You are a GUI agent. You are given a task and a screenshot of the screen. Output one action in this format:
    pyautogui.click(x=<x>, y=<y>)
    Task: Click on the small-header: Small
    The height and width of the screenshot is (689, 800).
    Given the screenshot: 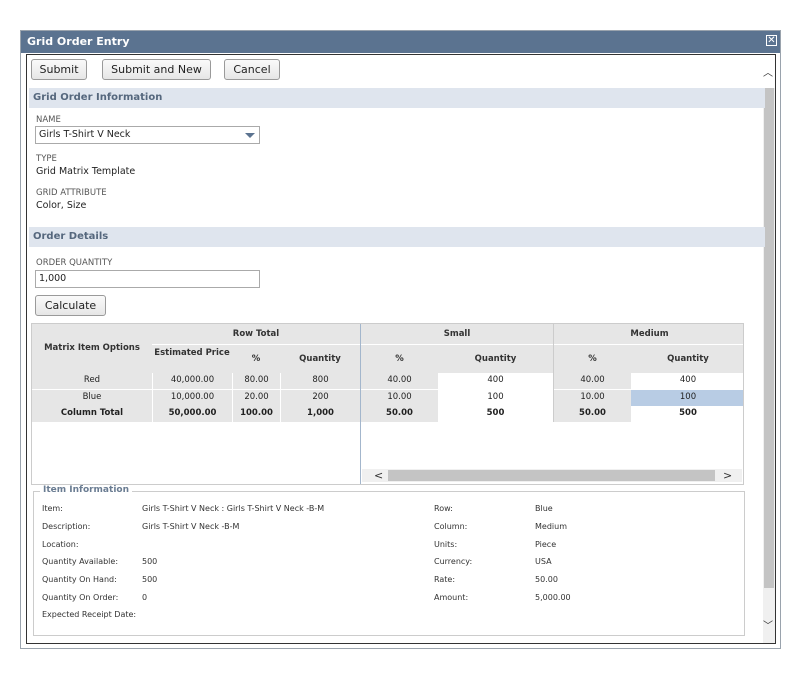 What is the action you would take?
    pyautogui.click(x=457, y=334)
    